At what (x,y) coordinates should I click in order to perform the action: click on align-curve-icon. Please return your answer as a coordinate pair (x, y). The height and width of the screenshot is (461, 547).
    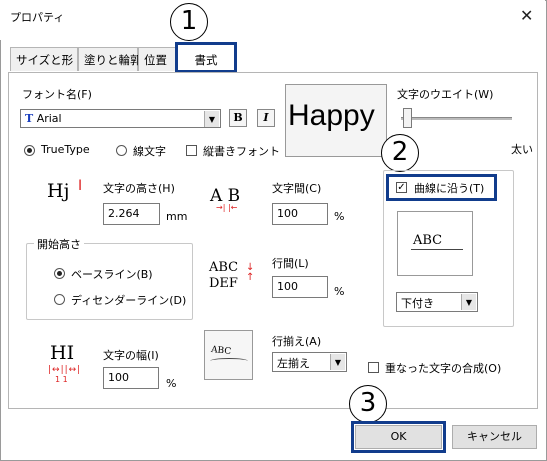
    Looking at the image, I should click on (229, 361).